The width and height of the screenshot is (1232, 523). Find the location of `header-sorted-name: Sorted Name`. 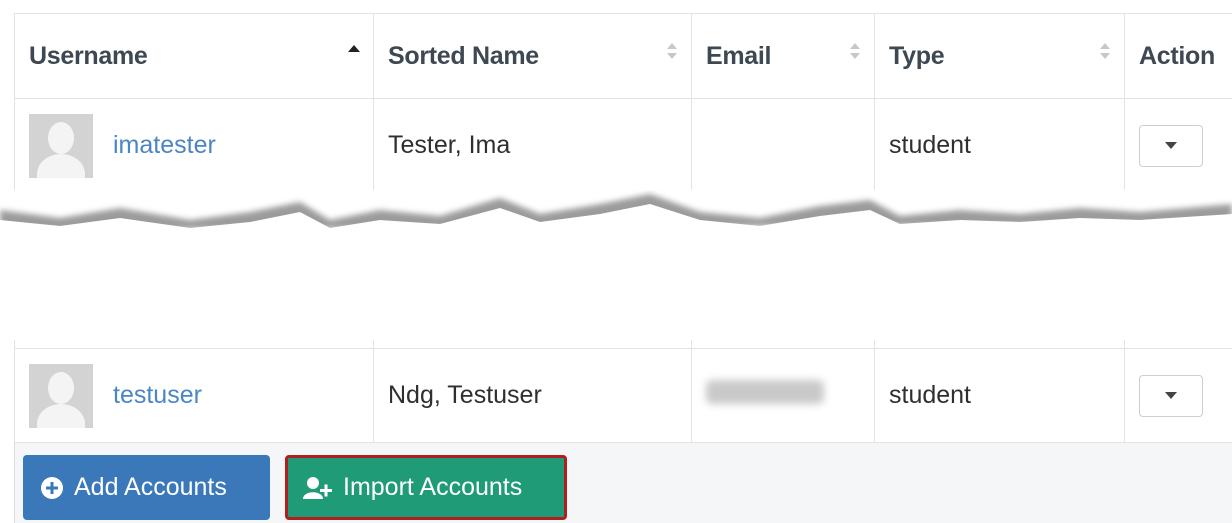

header-sorted-name: Sorted Name is located at coordinates (532, 56).